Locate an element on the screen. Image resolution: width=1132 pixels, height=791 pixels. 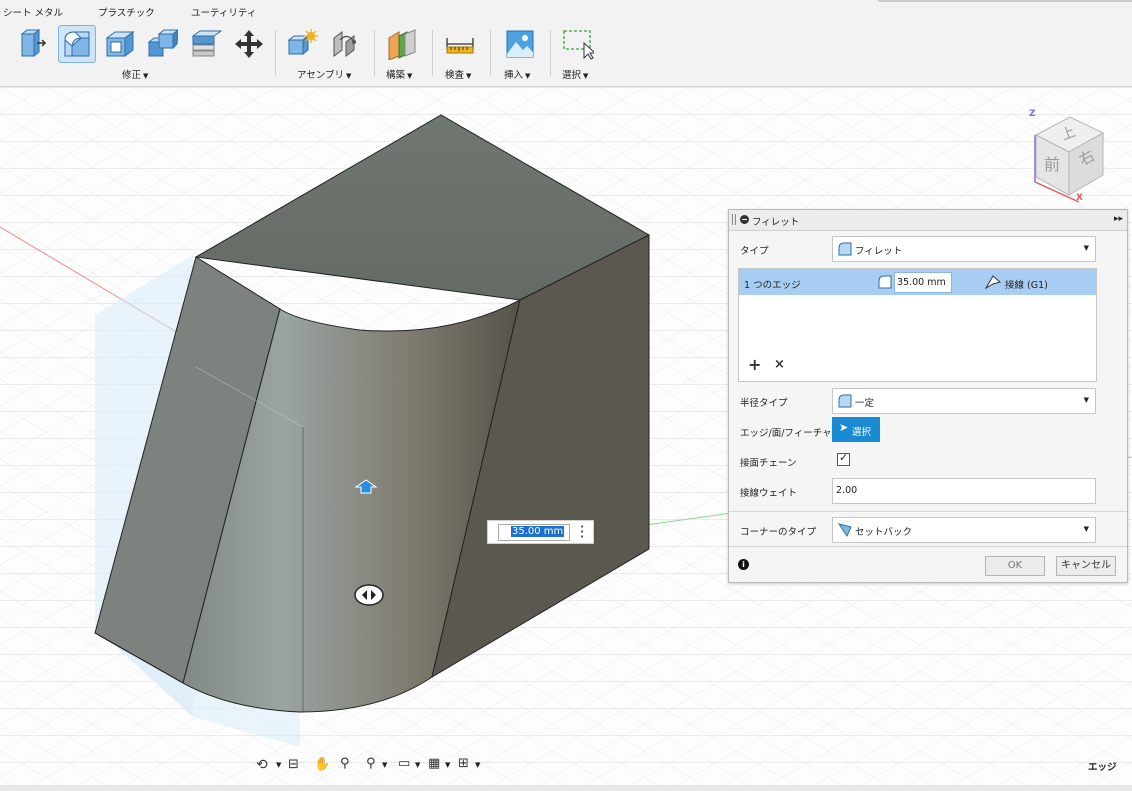
select-menu: 選択 ▼ is located at coordinates (575, 74).